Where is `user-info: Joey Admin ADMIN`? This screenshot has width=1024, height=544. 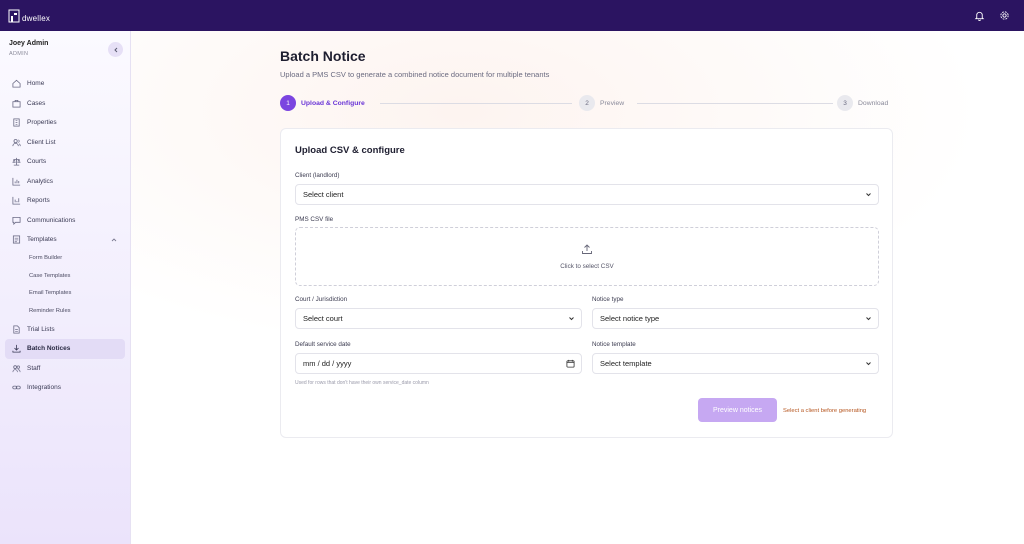
user-info: Joey Admin ADMIN is located at coordinates (28, 48).